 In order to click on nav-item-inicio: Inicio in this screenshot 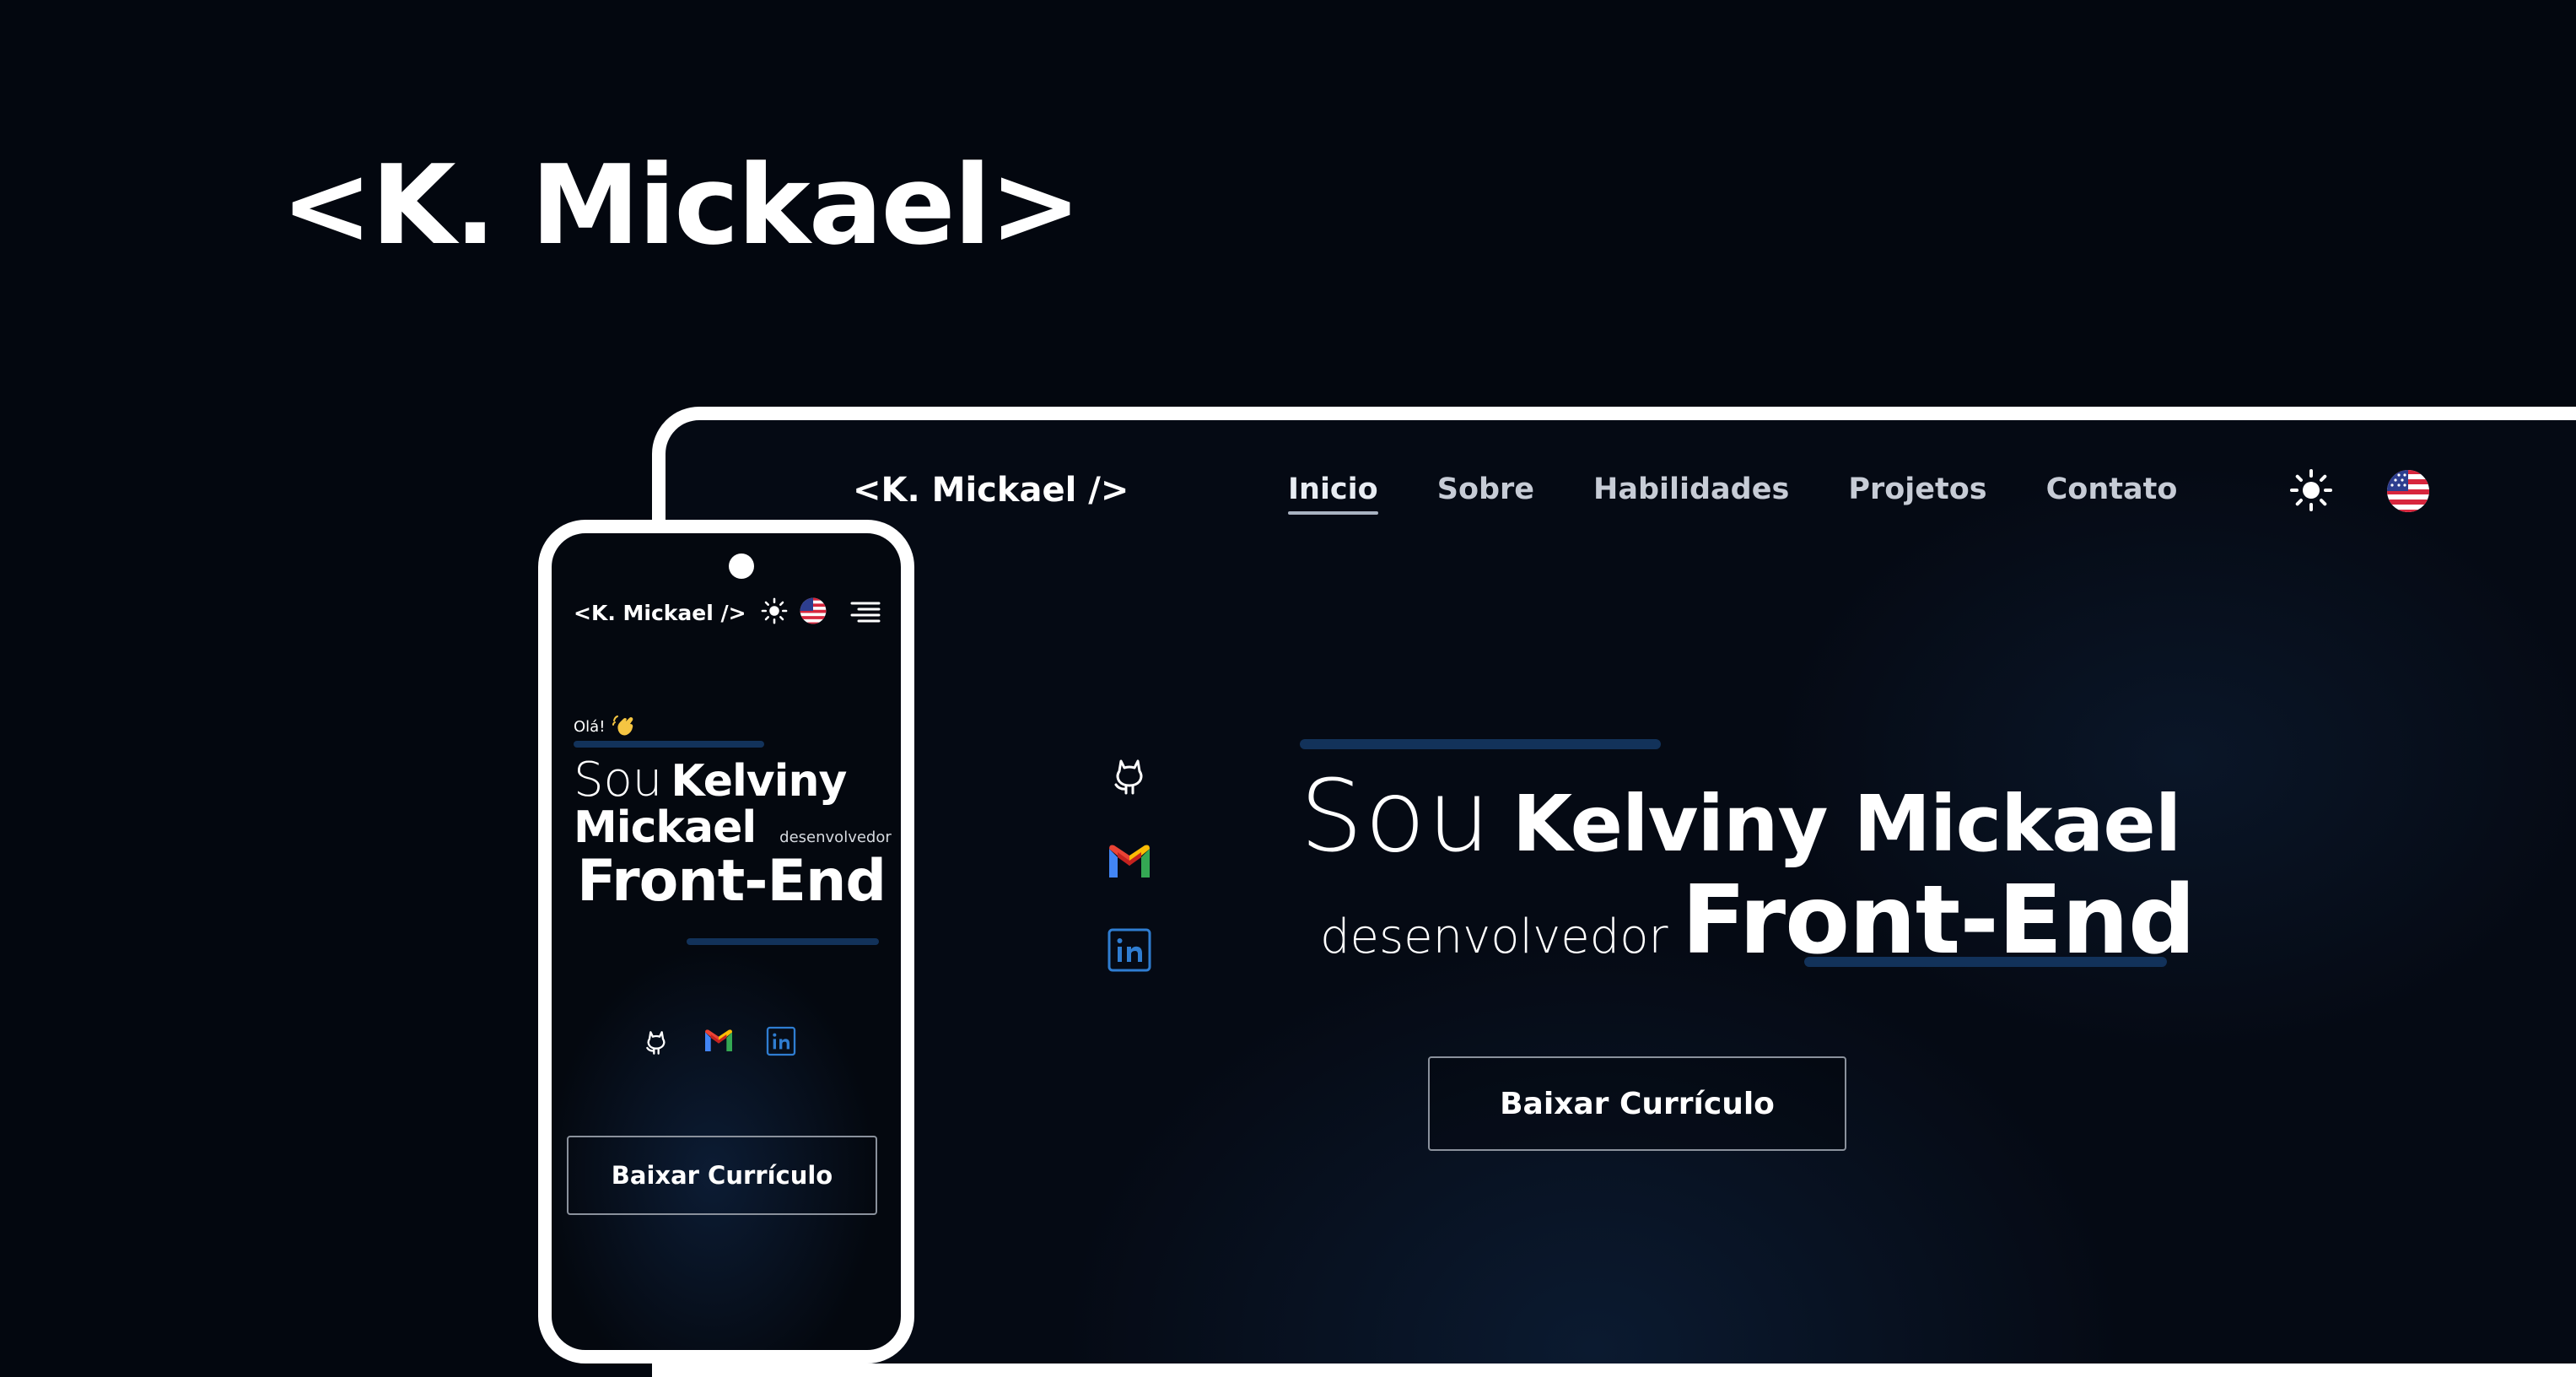, I will do `click(1333, 493)`.